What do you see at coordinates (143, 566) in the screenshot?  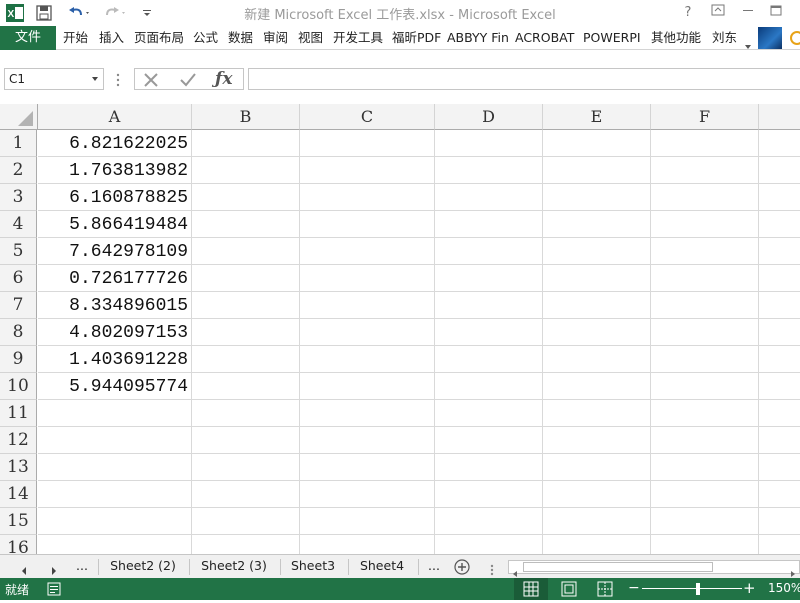 I see `sheet-tab-sheet2-2: Sheet2 (2)` at bounding box center [143, 566].